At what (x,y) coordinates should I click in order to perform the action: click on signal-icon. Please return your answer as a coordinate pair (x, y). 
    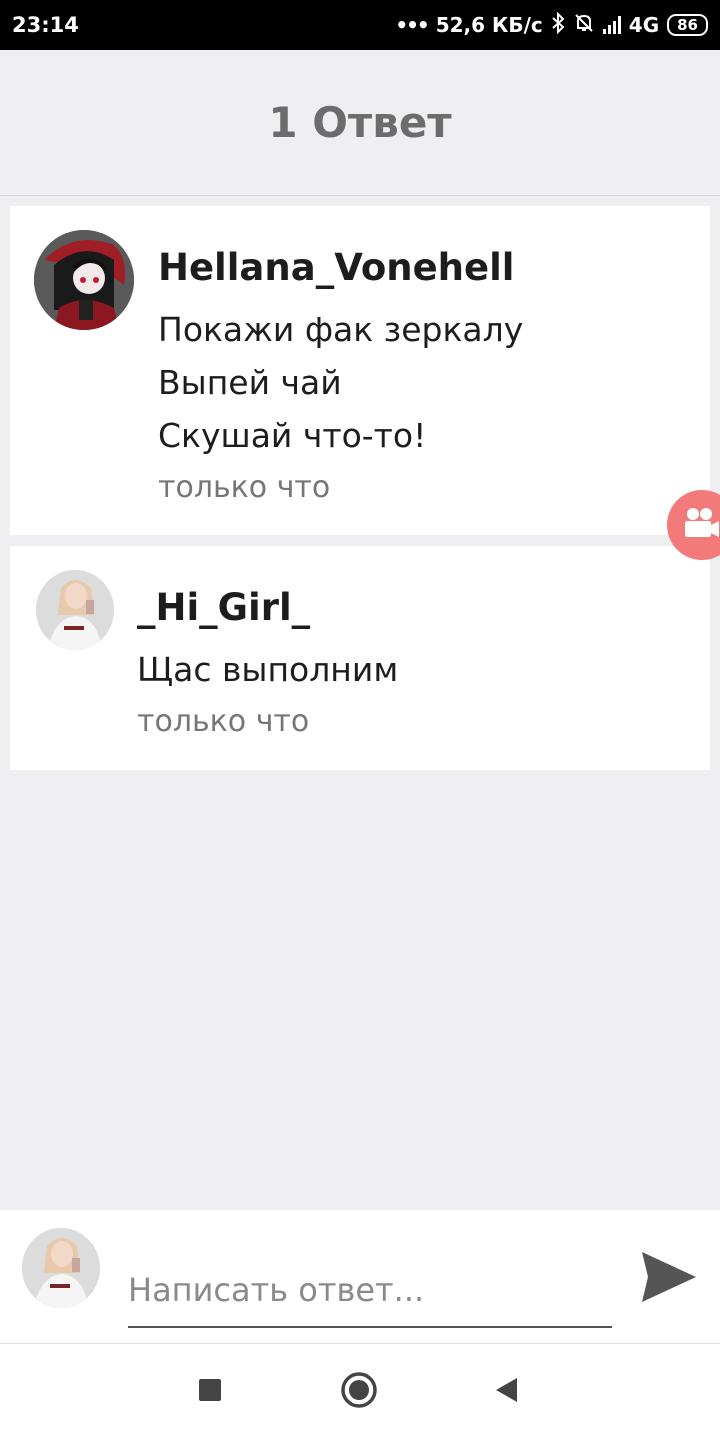
    Looking at the image, I should click on (611, 25).